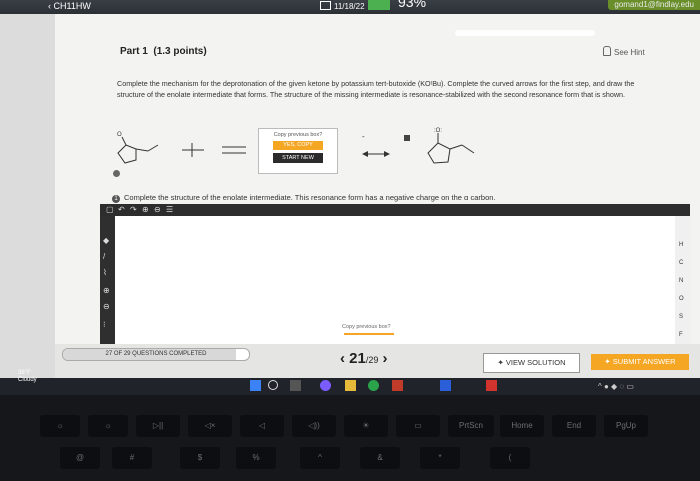 The image size is (700, 481). What do you see at coordinates (438, 131) in the screenshot?
I see `enolate-o-label: :O:` at bounding box center [438, 131].